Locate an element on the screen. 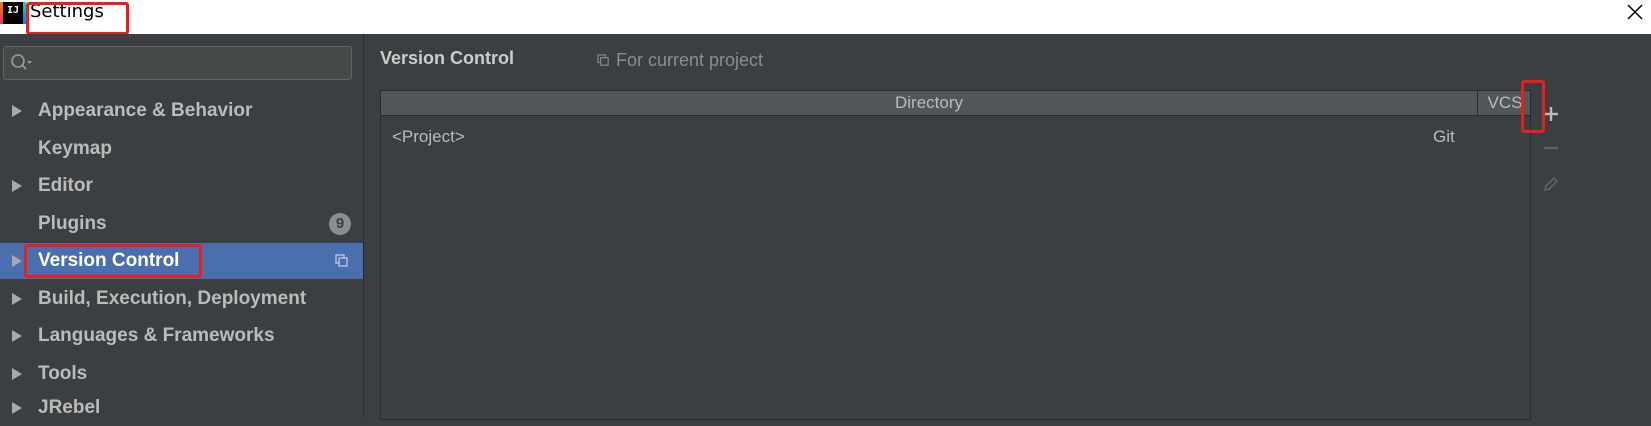 The height and width of the screenshot is (426, 1651). sidebar-item-plugins: Plugins 9 is located at coordinates (181, 224).